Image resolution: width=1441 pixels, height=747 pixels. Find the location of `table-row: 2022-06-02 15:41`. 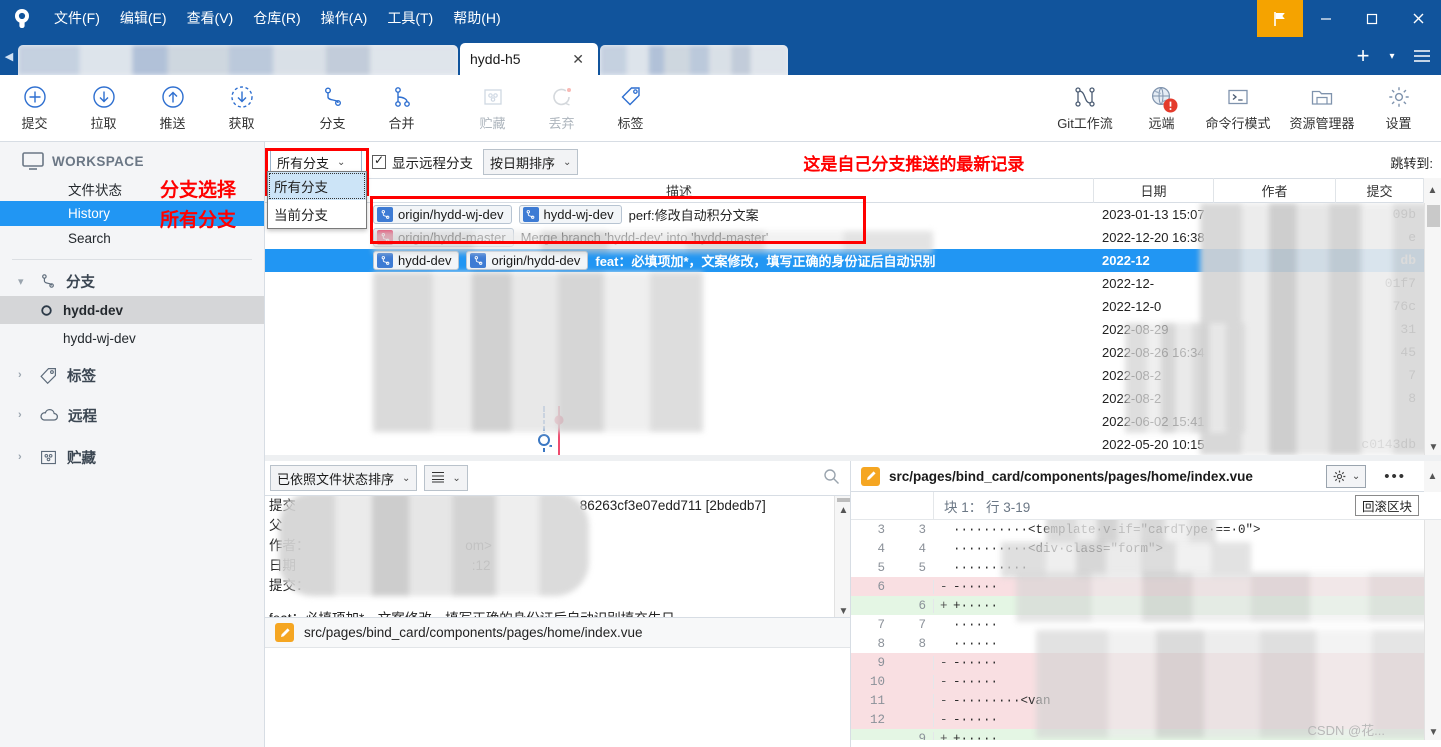

table-row: 2022-06-02 15:41 is located at coordinates (853, 421).